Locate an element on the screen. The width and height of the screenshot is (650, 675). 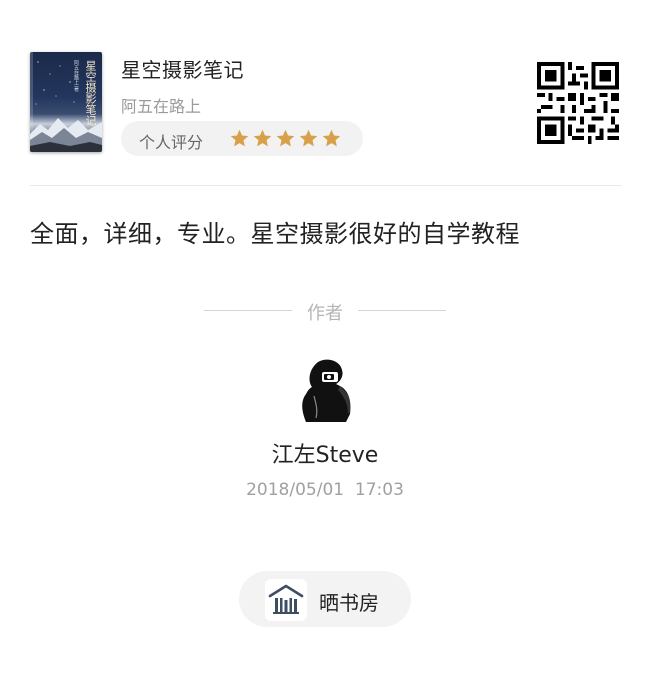
bookshelf-button: 晒书房 is located at coordinates (325, 599).